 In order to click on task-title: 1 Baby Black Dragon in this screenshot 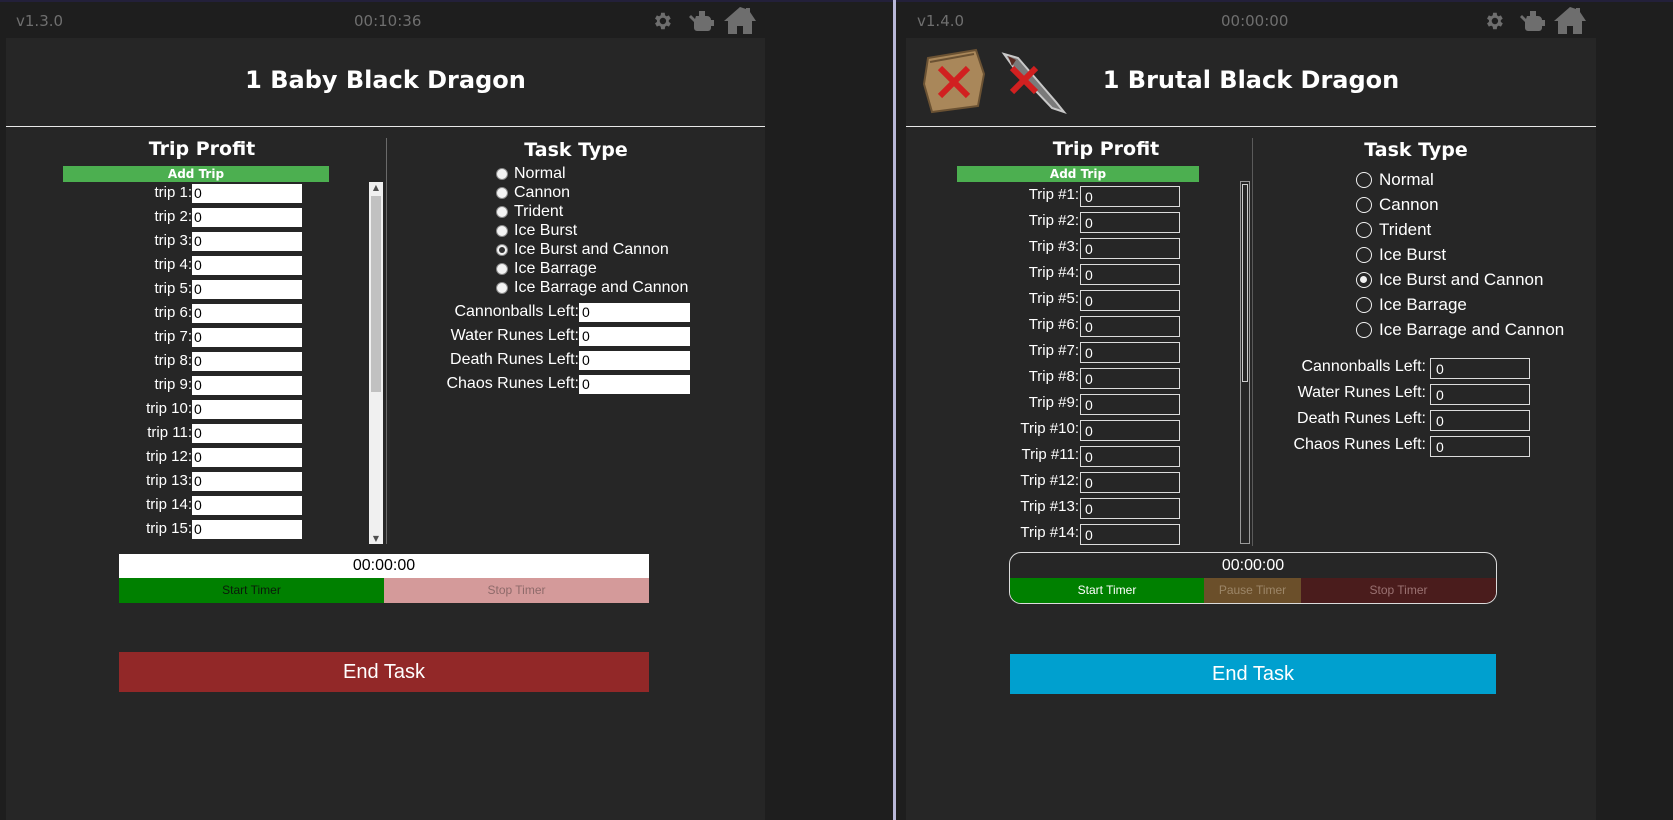, I will do `click(385, 80)`.